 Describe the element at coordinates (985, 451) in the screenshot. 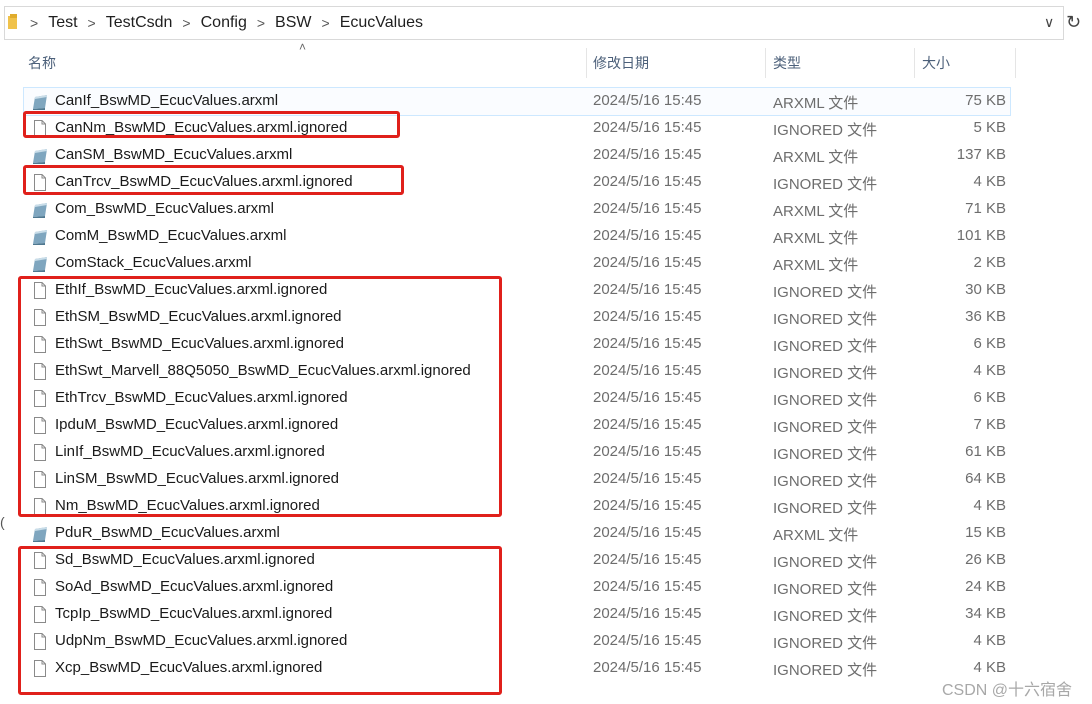

I see `file-size: 61 KB` at that location.